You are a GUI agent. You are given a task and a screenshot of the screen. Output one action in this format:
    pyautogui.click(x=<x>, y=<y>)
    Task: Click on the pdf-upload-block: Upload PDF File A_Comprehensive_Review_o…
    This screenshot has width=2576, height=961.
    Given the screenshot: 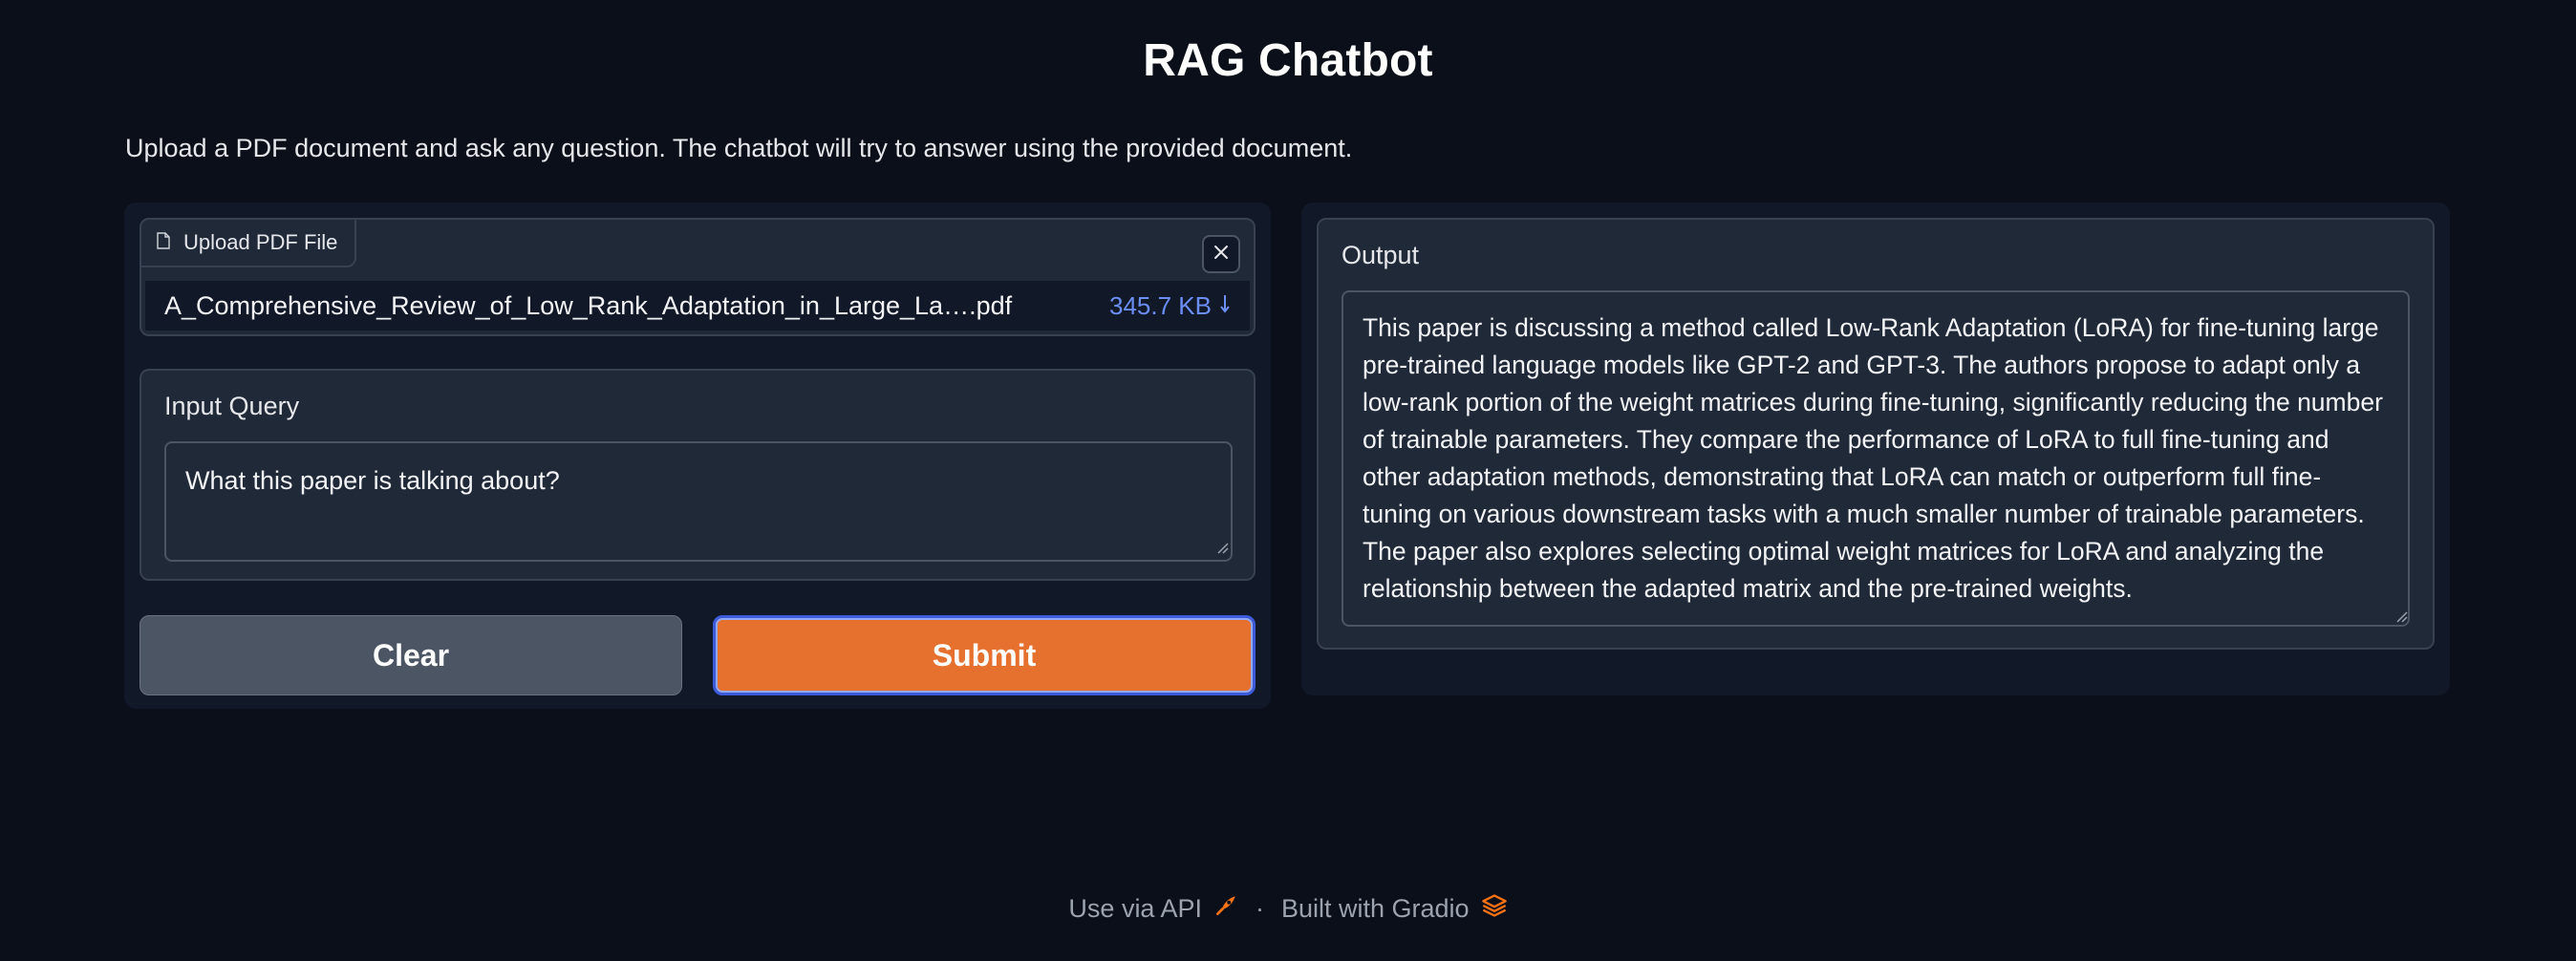 What is the action you would take?
    pyautogui.click(x=698, y=277)
    